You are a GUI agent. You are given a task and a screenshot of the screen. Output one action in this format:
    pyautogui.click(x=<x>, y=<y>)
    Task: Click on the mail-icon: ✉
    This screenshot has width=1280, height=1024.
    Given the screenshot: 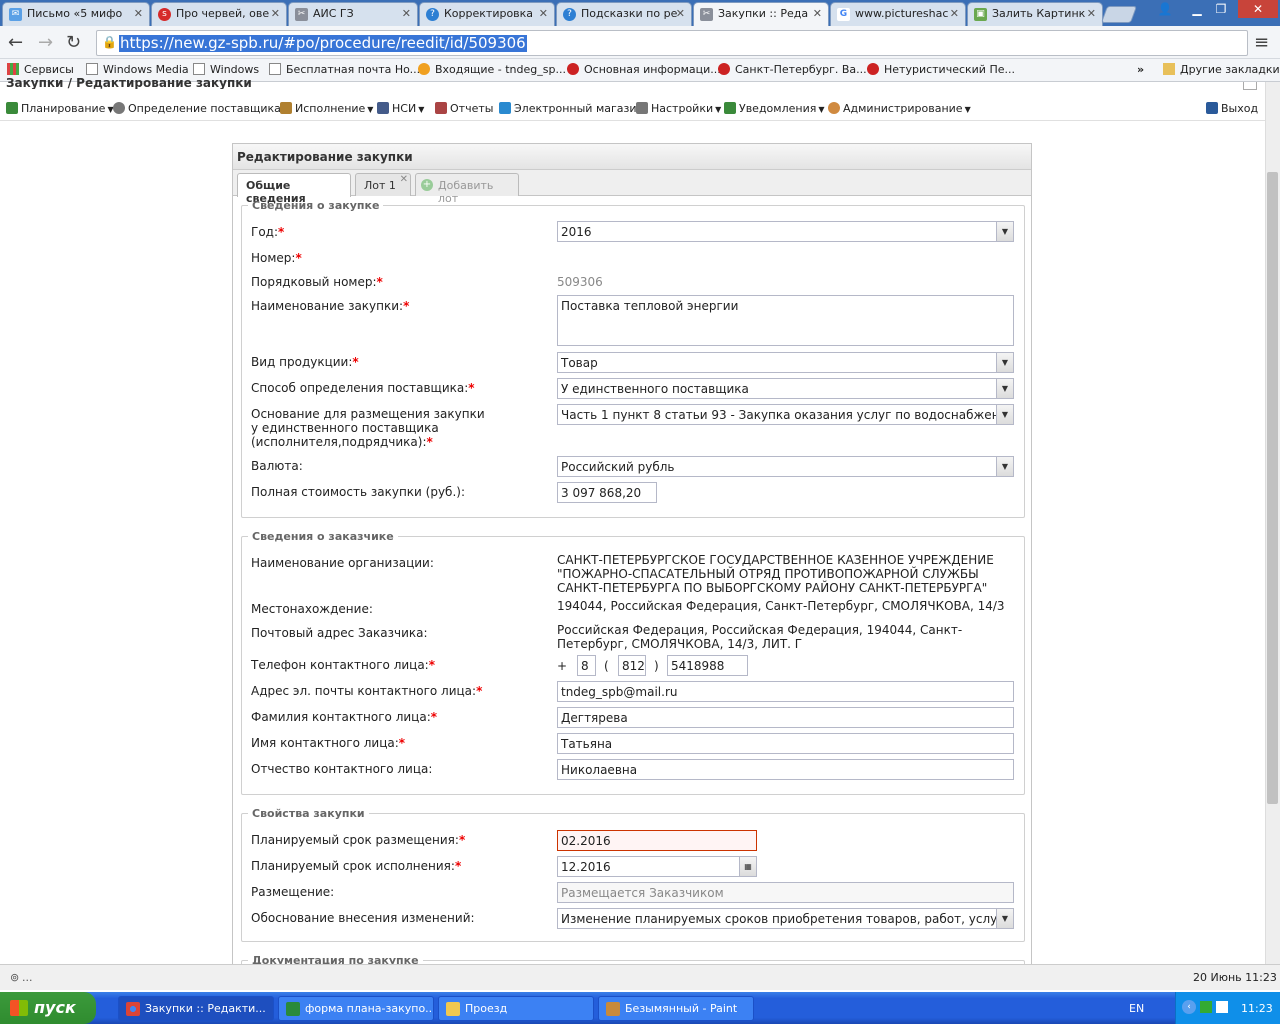 What is the action you would take?
    pyautogui.click(x=15, y=14)
    